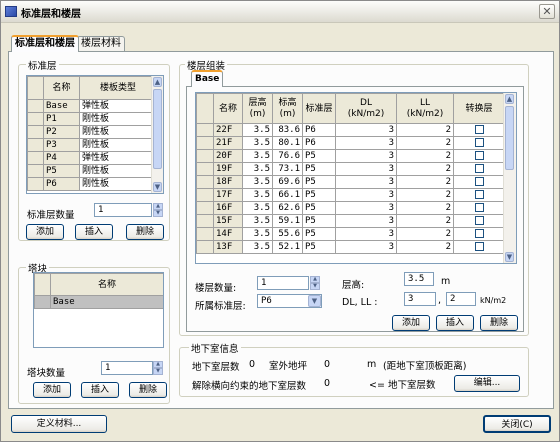 Image resolution: width=560 pixels, height=442 pixels. What do you see at coordinates (499, 323) in the screenshot?
I see `floor-delete-button: 删除` at bounding box center [499, 323].